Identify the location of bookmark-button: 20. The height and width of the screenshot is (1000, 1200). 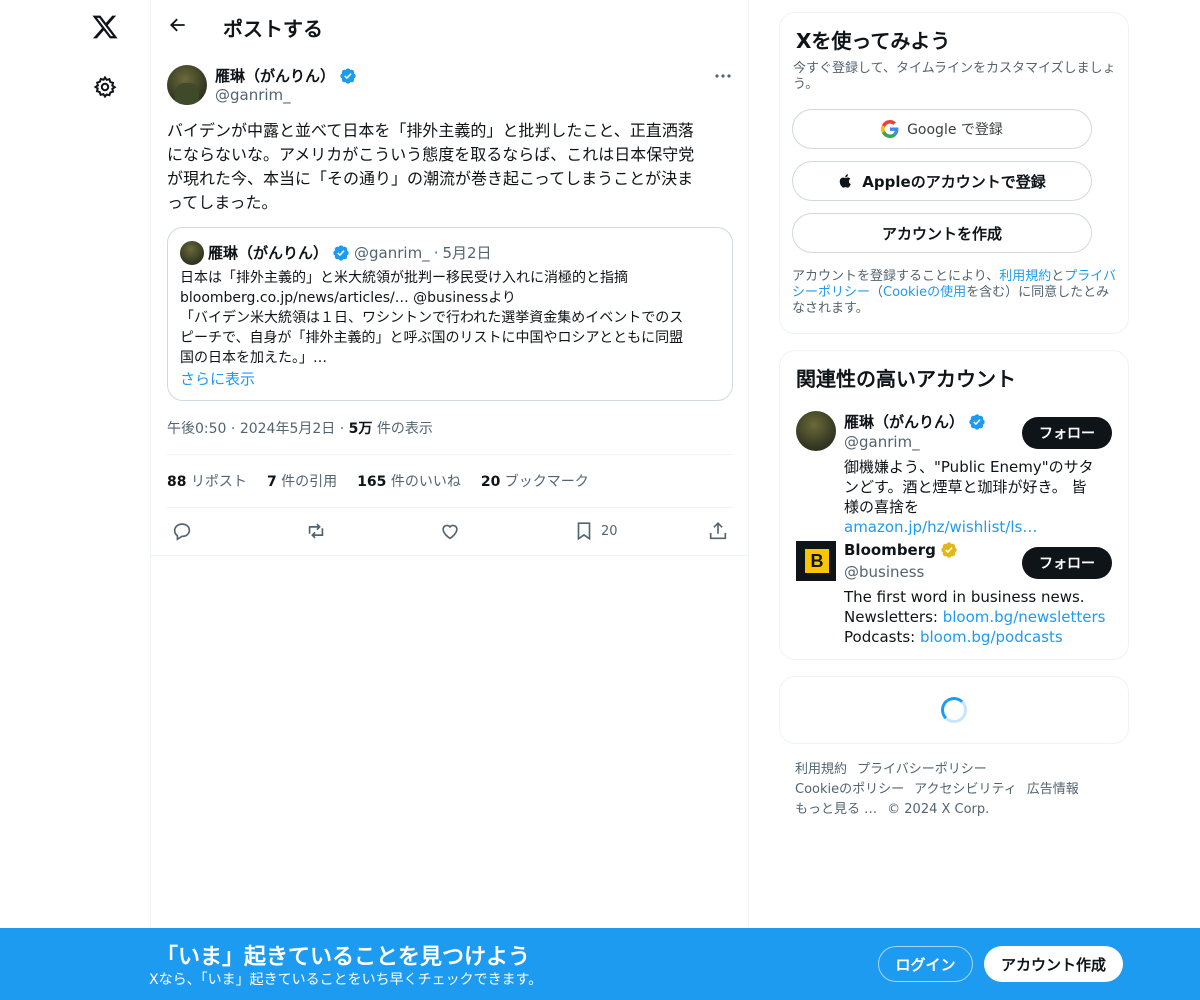
(595, 531).